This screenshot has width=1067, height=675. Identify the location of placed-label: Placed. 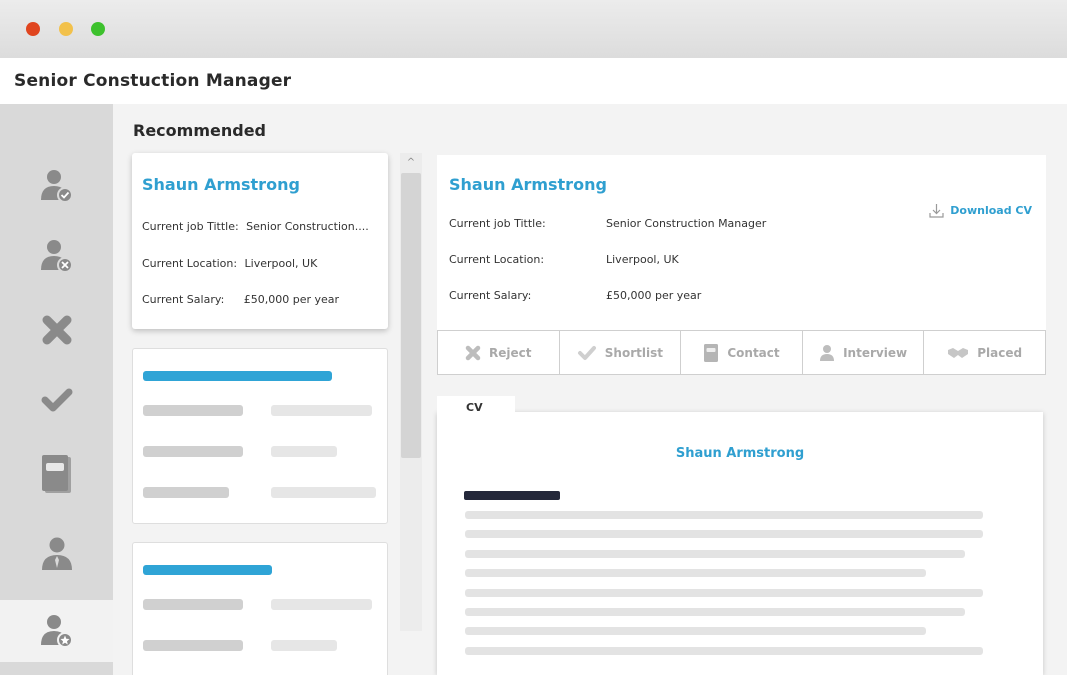
(1000, 352).